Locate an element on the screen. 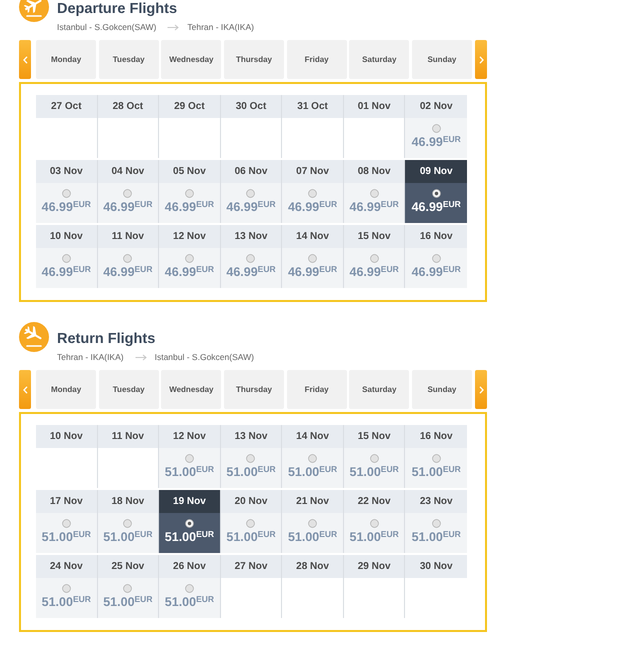 The image size is (640, 645). date-cell: 02 Nov 46.99$^{EUR}$ is located at coordinates (436, 126).